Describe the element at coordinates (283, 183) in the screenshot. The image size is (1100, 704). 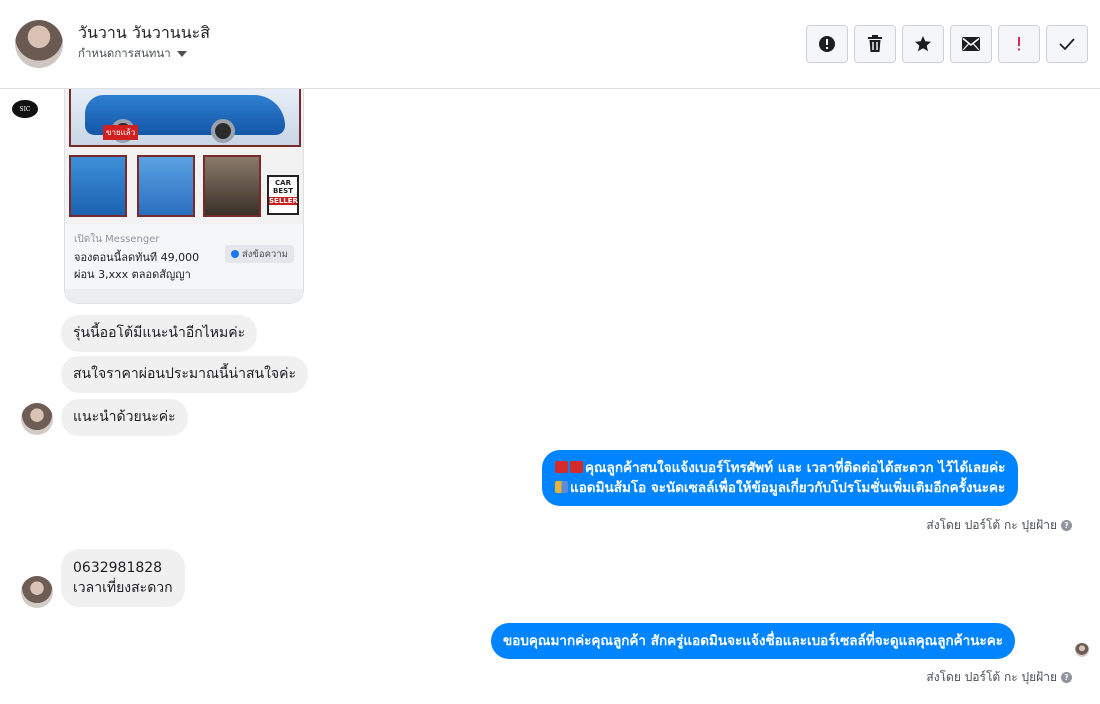
I see `badge-line-top: CAR` at that location.